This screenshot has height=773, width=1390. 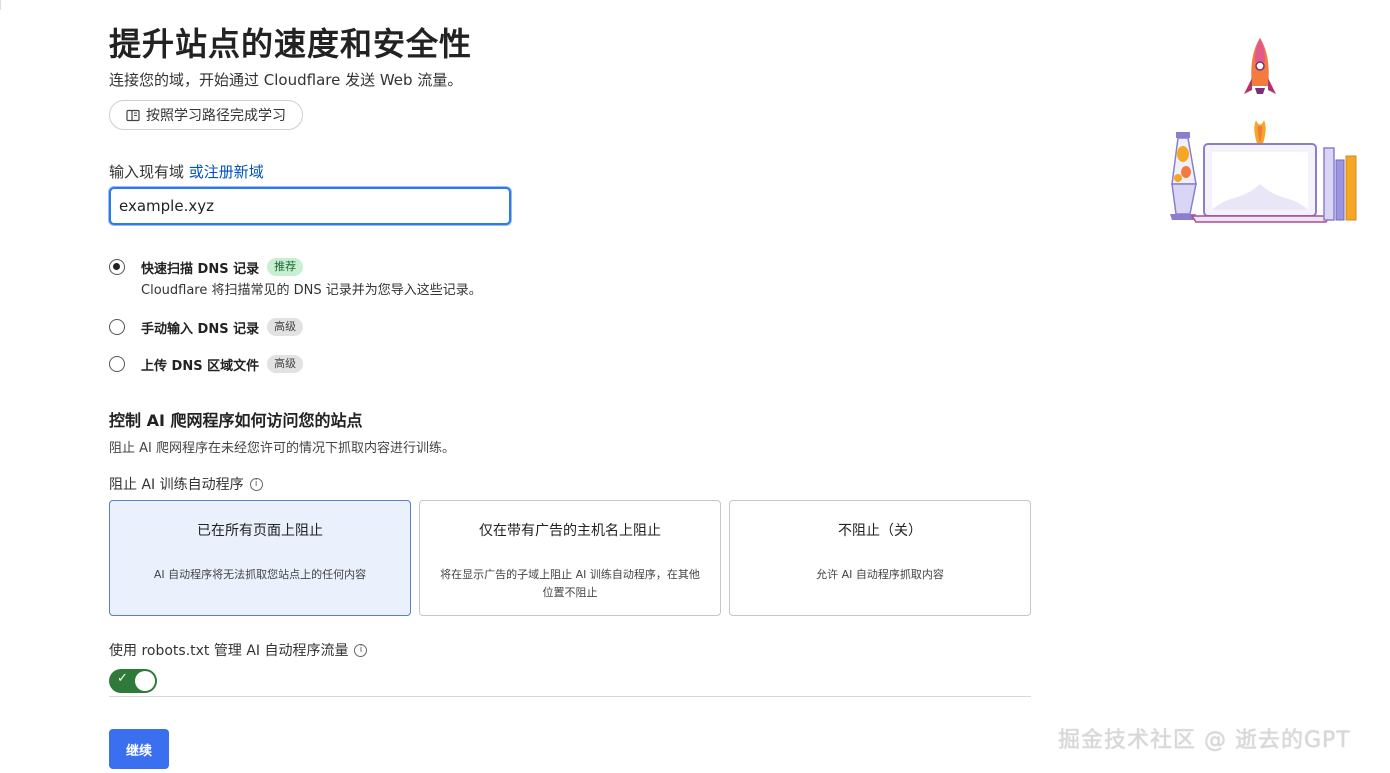 What do you see at coordinates (282, 448) in the screenshot?
I see `ai-section-description: 阻止 AI 爬网程序在未经您许可的情况下抓取内容进行训练。` at bounding box center [282, 448].